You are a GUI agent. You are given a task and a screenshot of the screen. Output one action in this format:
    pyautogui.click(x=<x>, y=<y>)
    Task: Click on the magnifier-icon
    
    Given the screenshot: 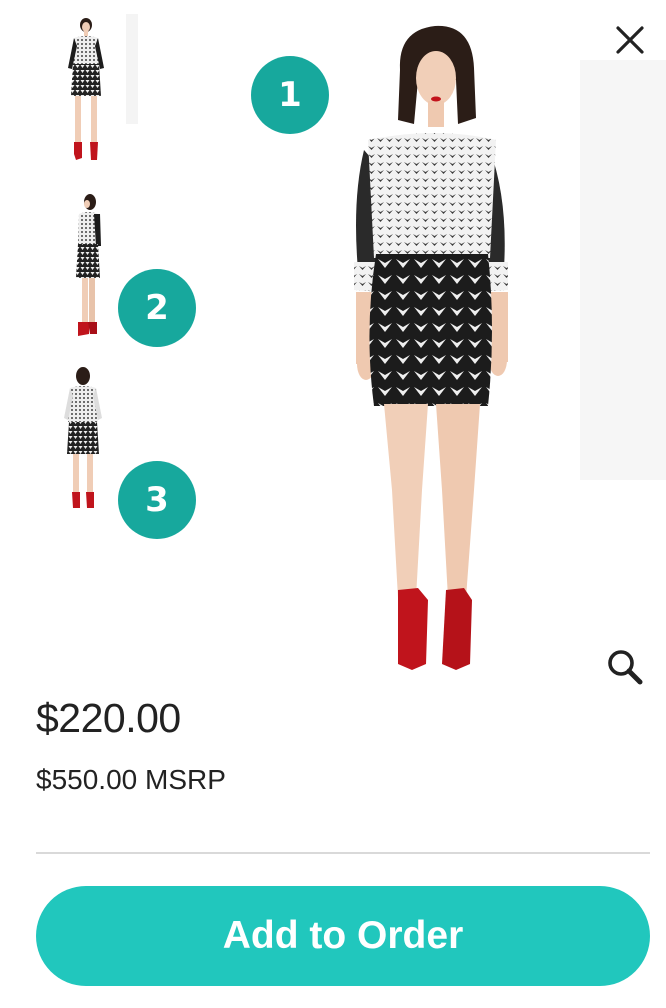 What is the action you would take?
    pyautogui.click(x=625, y=667)
    